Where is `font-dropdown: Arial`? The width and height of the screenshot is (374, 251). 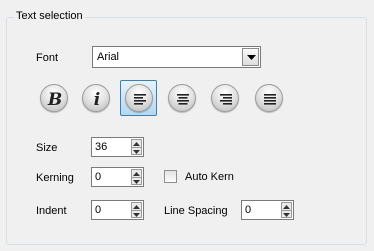
font-dropdown: Arial is located at coordinates (176, 57).